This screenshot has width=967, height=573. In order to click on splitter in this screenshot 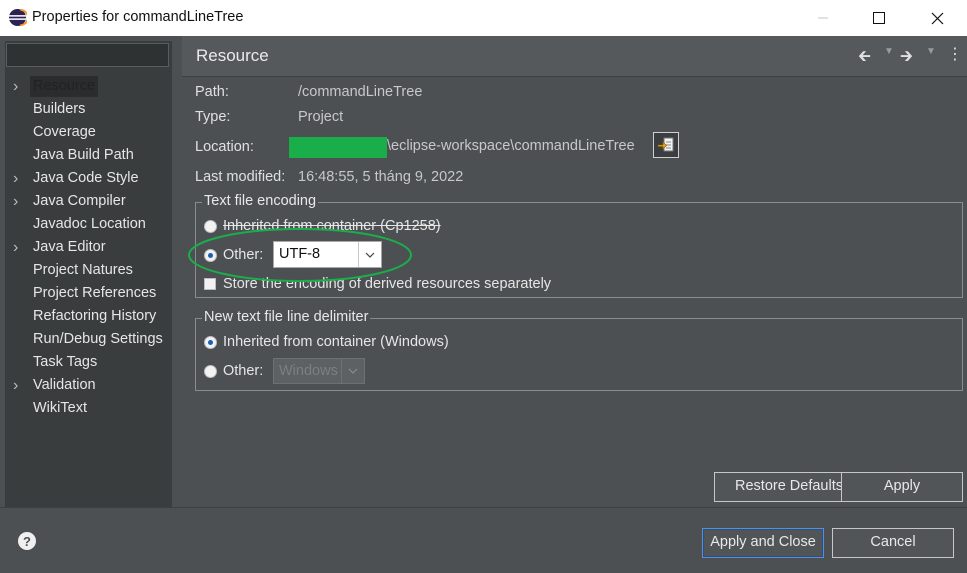, I will do `click(177, 271)`.